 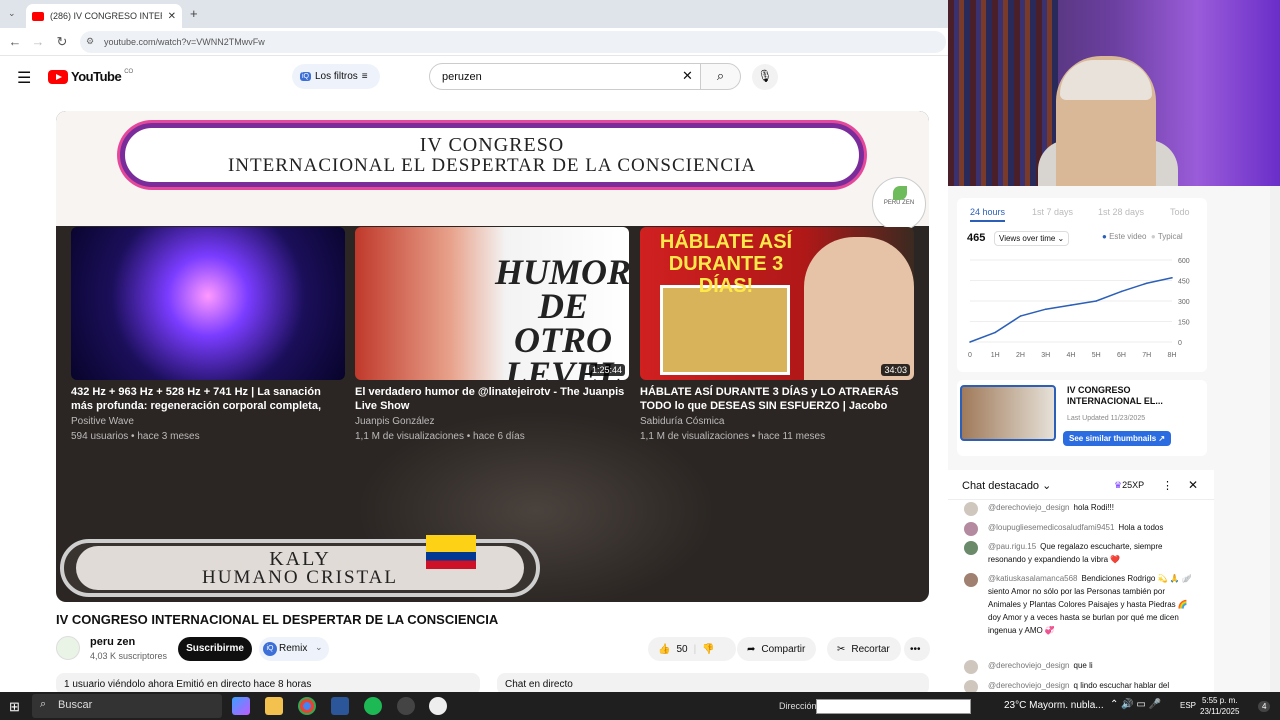 What do you see at coordinates (406, 706) in the screenshot?
I see `obs-icon` at bounding box center [406, 706].